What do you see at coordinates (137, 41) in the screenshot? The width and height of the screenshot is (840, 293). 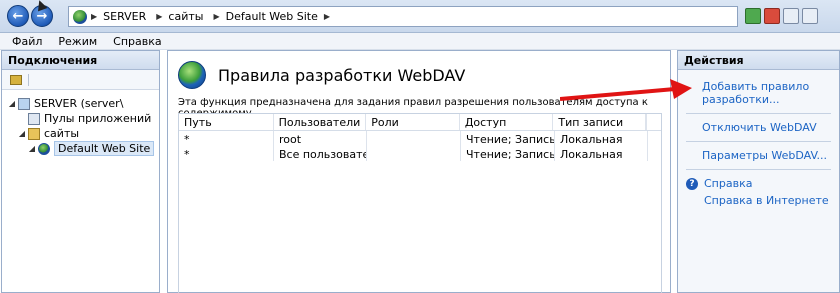 I see `menu-help: Справка` at bounding box center [137, 41].